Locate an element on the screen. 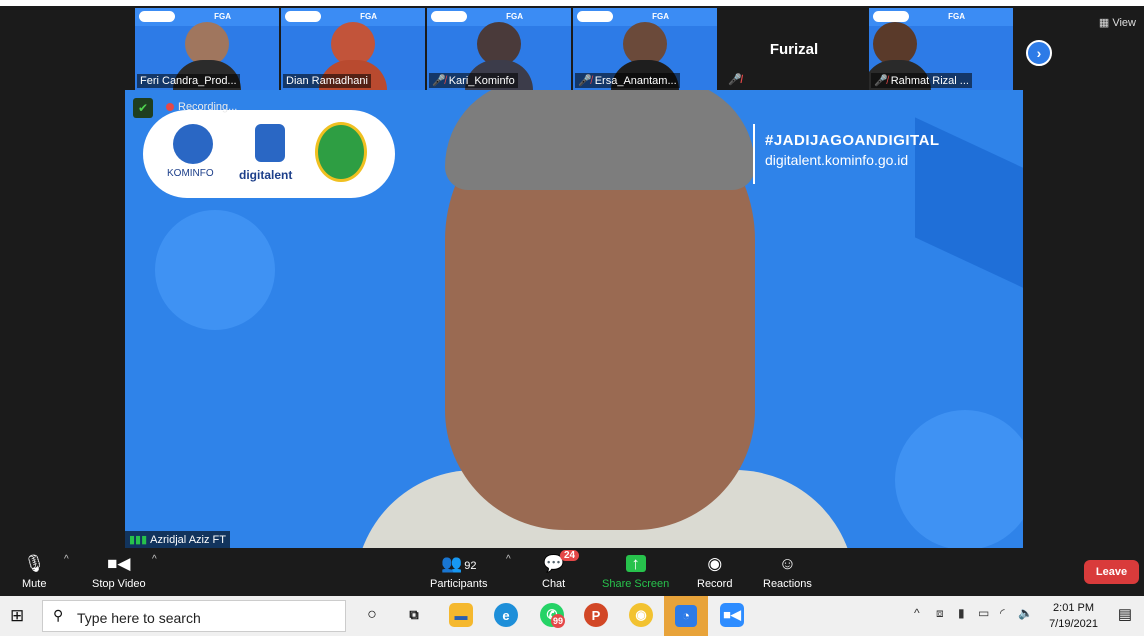 Image resolution: width=1144 pixels, height=636 pixels. sponsor-logo-banner: KOMINFO digitalent is located at coordinates (269, 154).